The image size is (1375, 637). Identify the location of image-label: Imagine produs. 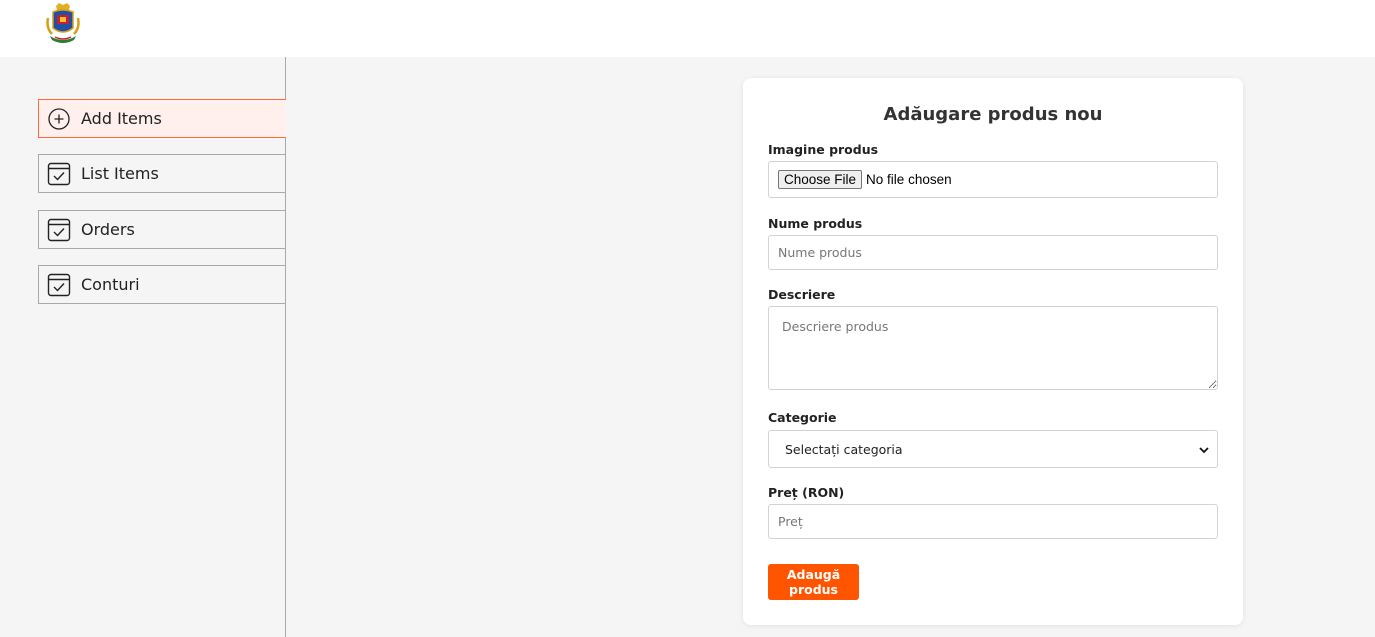
(823, 149).